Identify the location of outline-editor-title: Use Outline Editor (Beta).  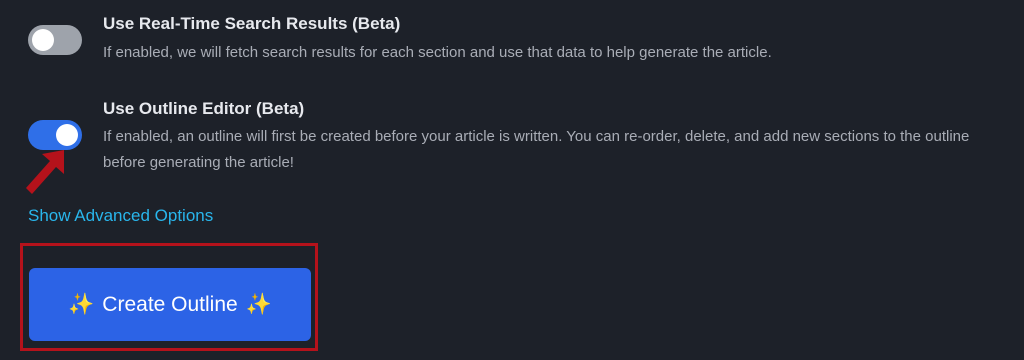
(204, 108).